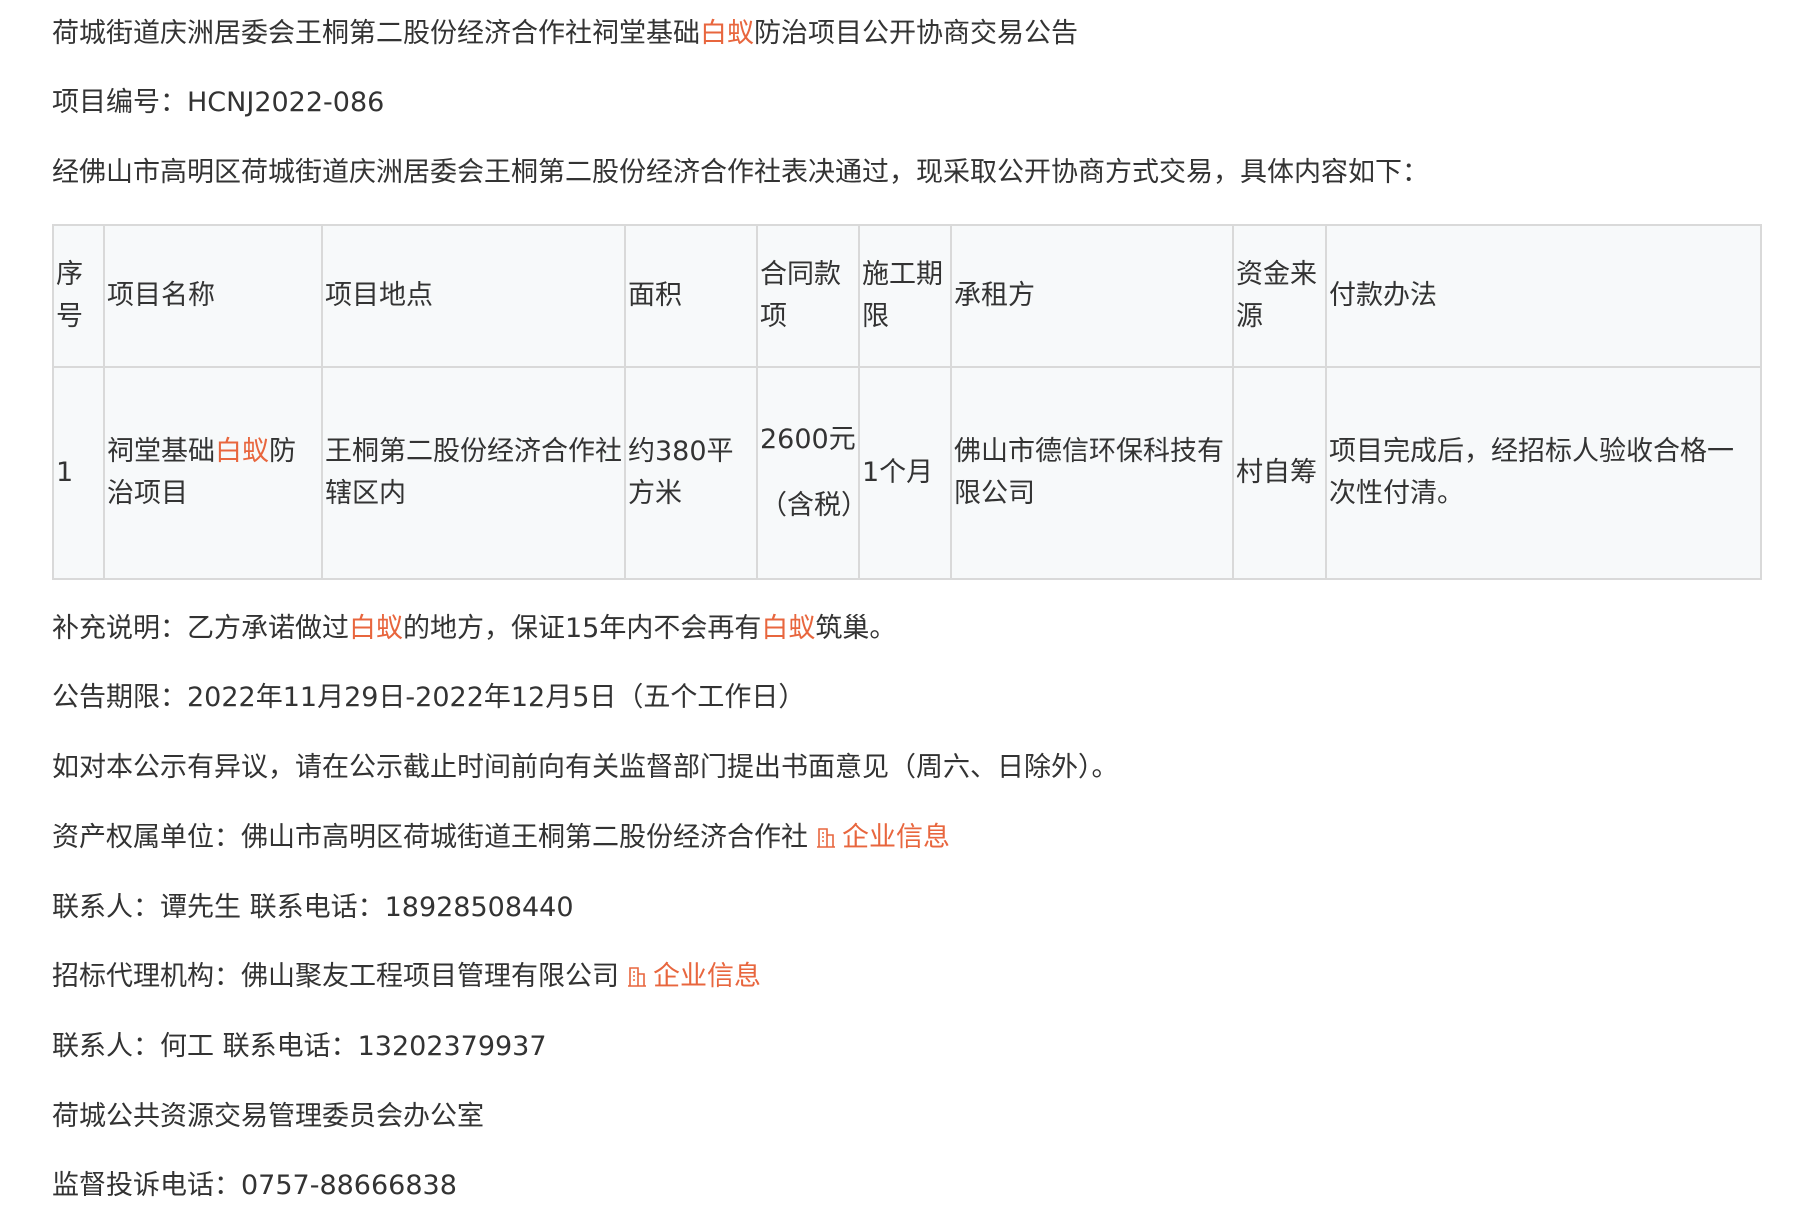 The image size is (1804, 1222). I want to click on owner-company-info-link: 企业信息, so click(879, 837).